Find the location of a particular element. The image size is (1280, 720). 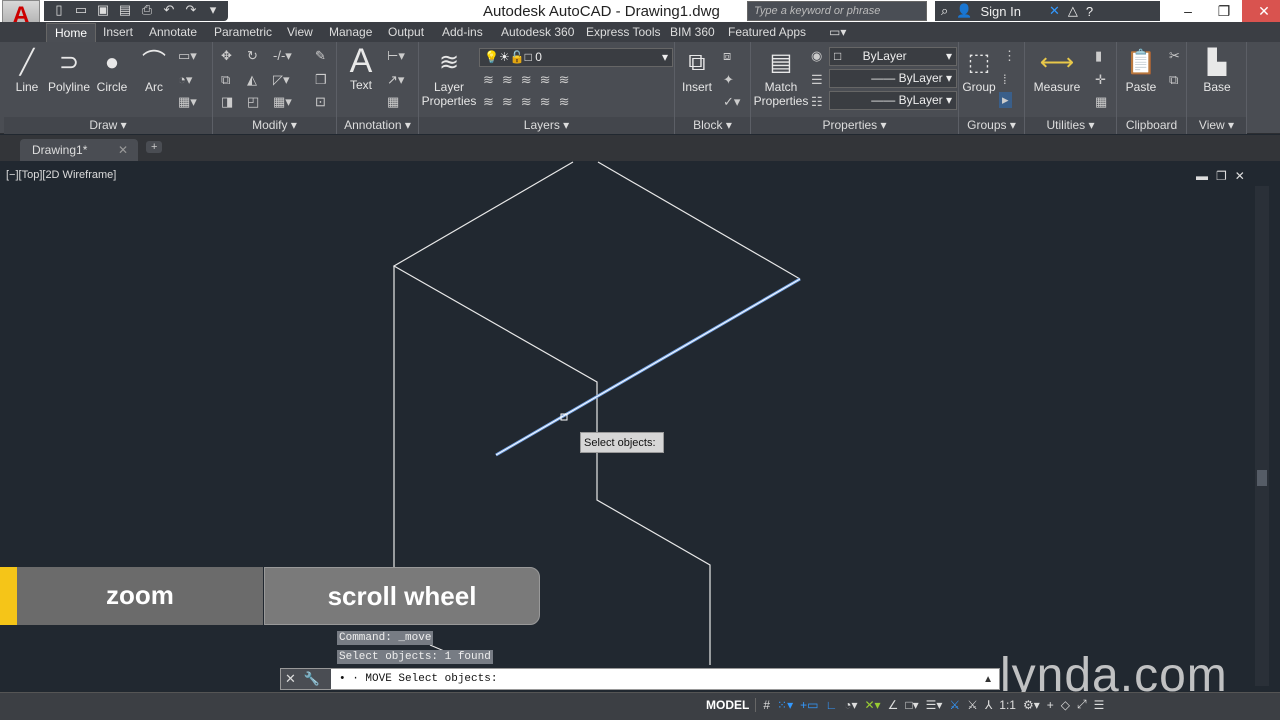

highlighted-line-core is located at coordinates (648, 367).